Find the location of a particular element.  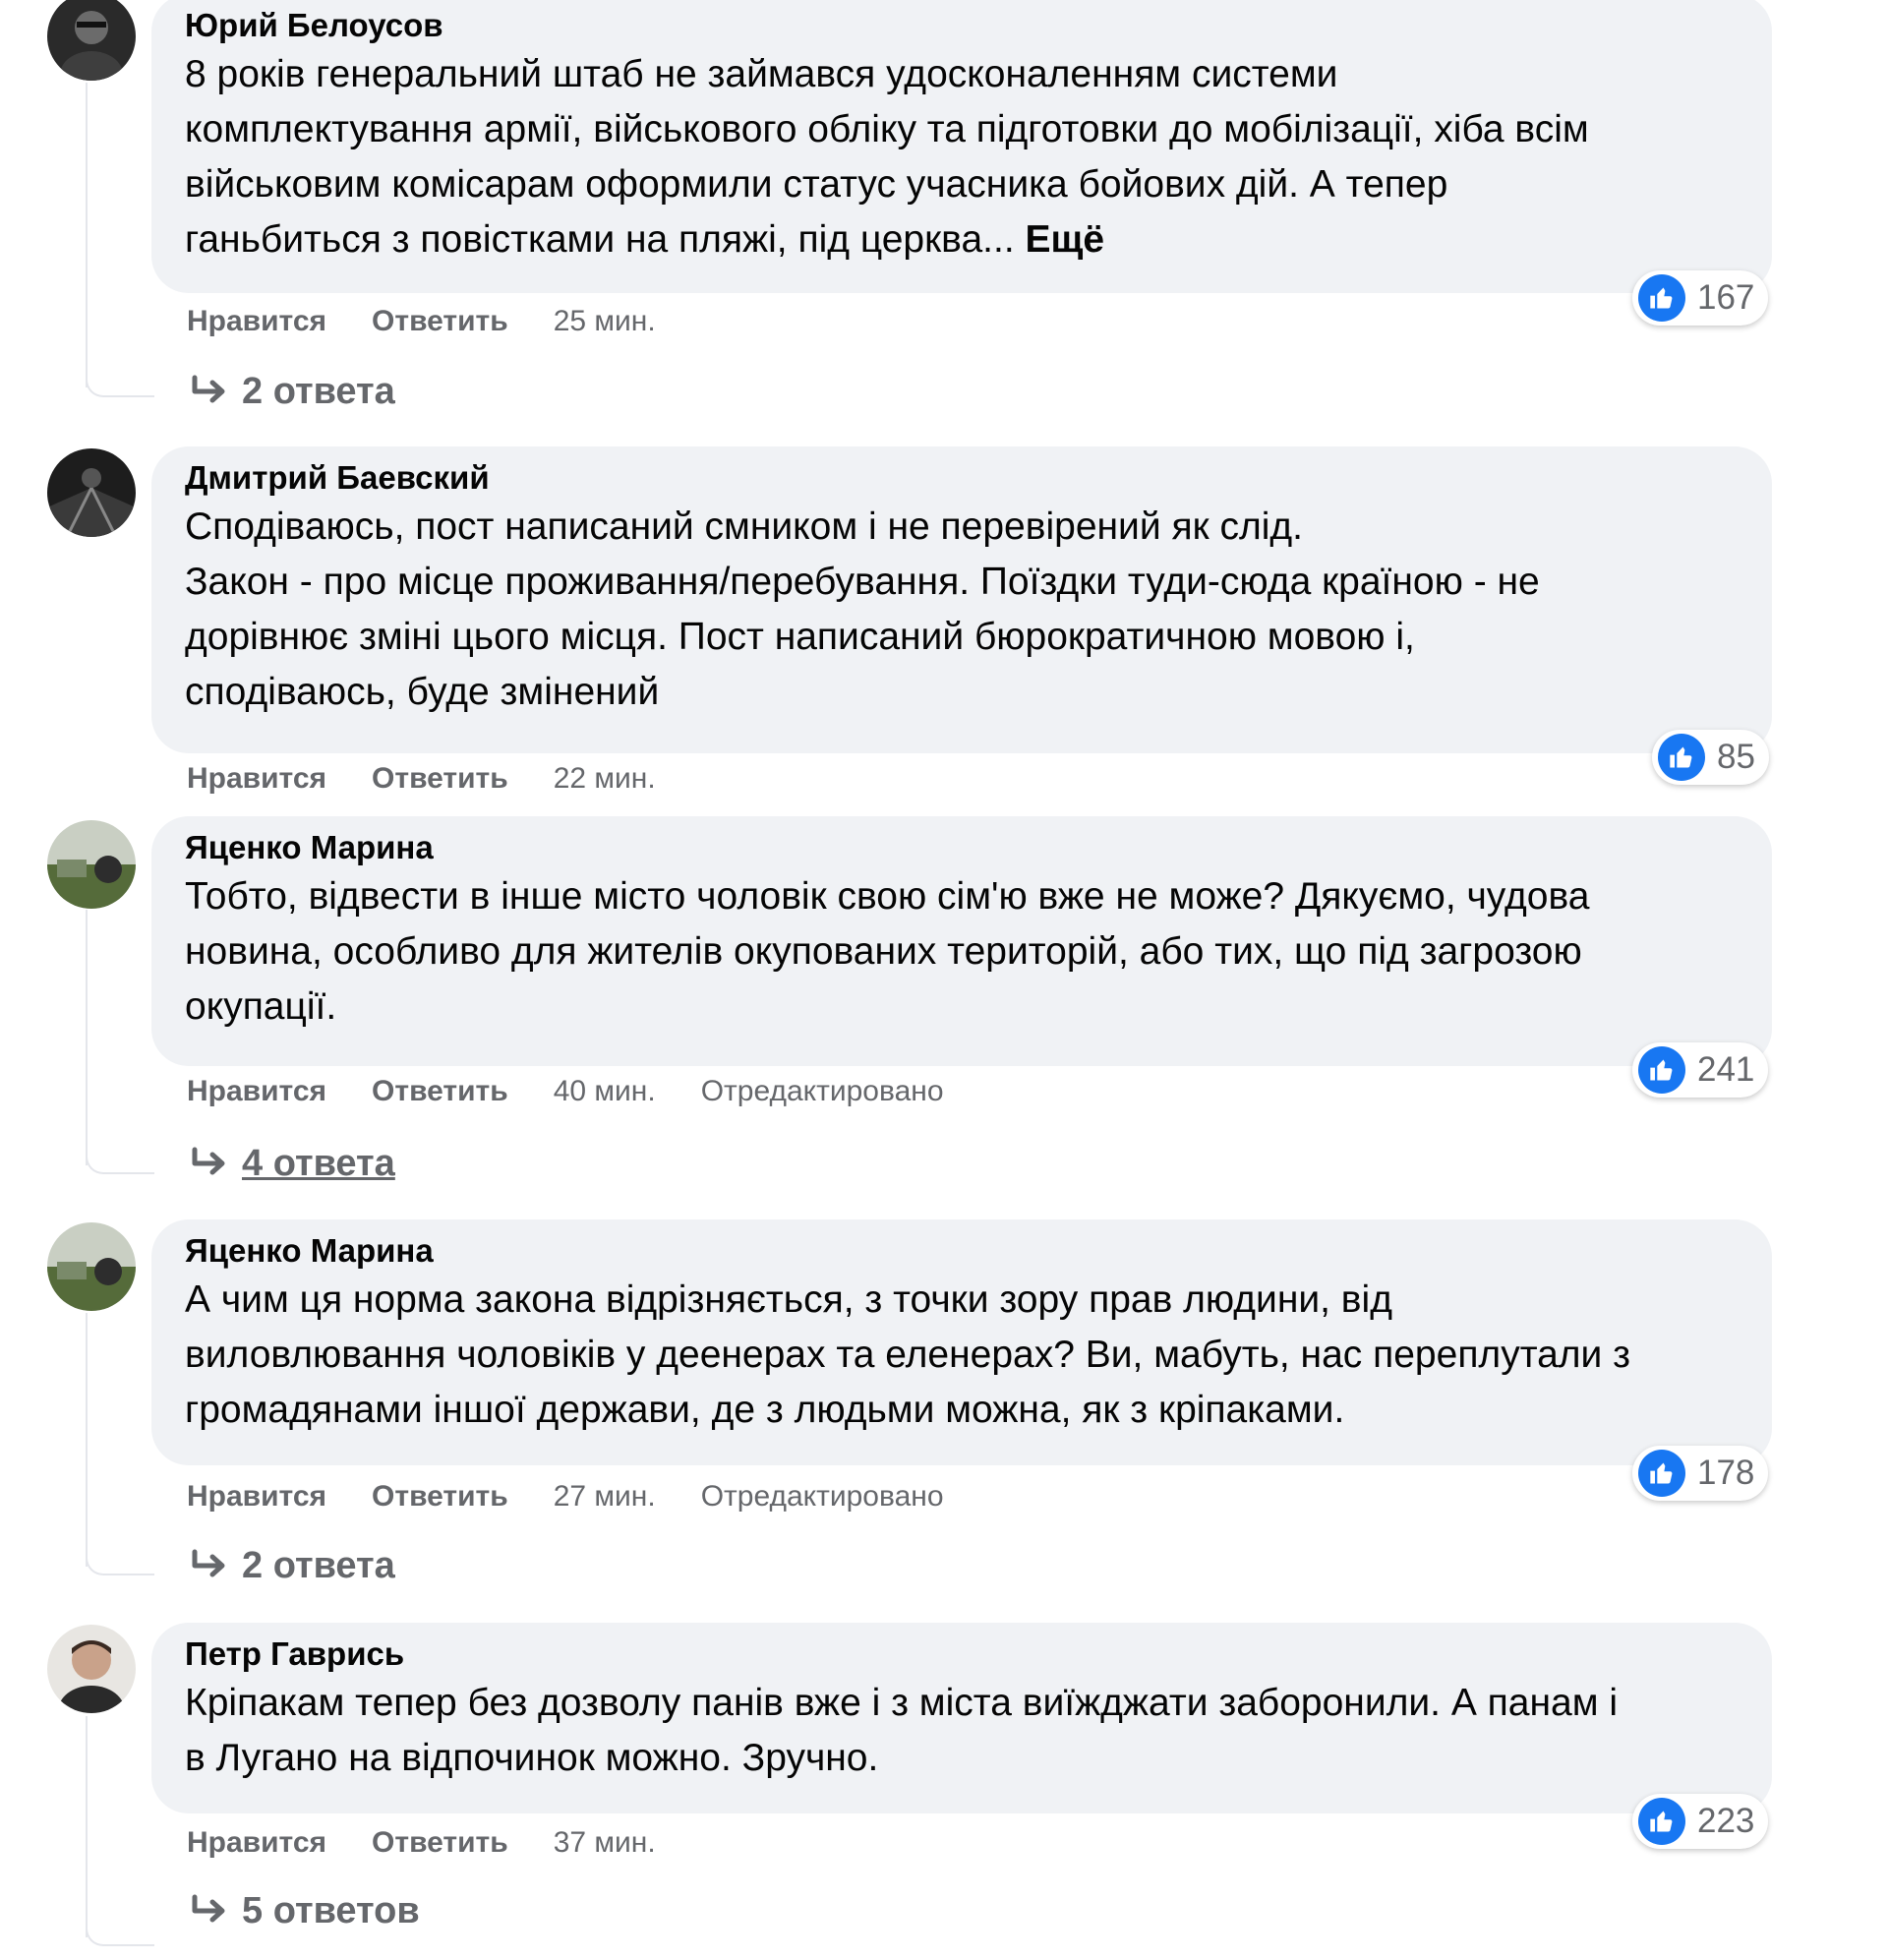

reaction-badge: 223 is located at coordinates (1700, 1822).